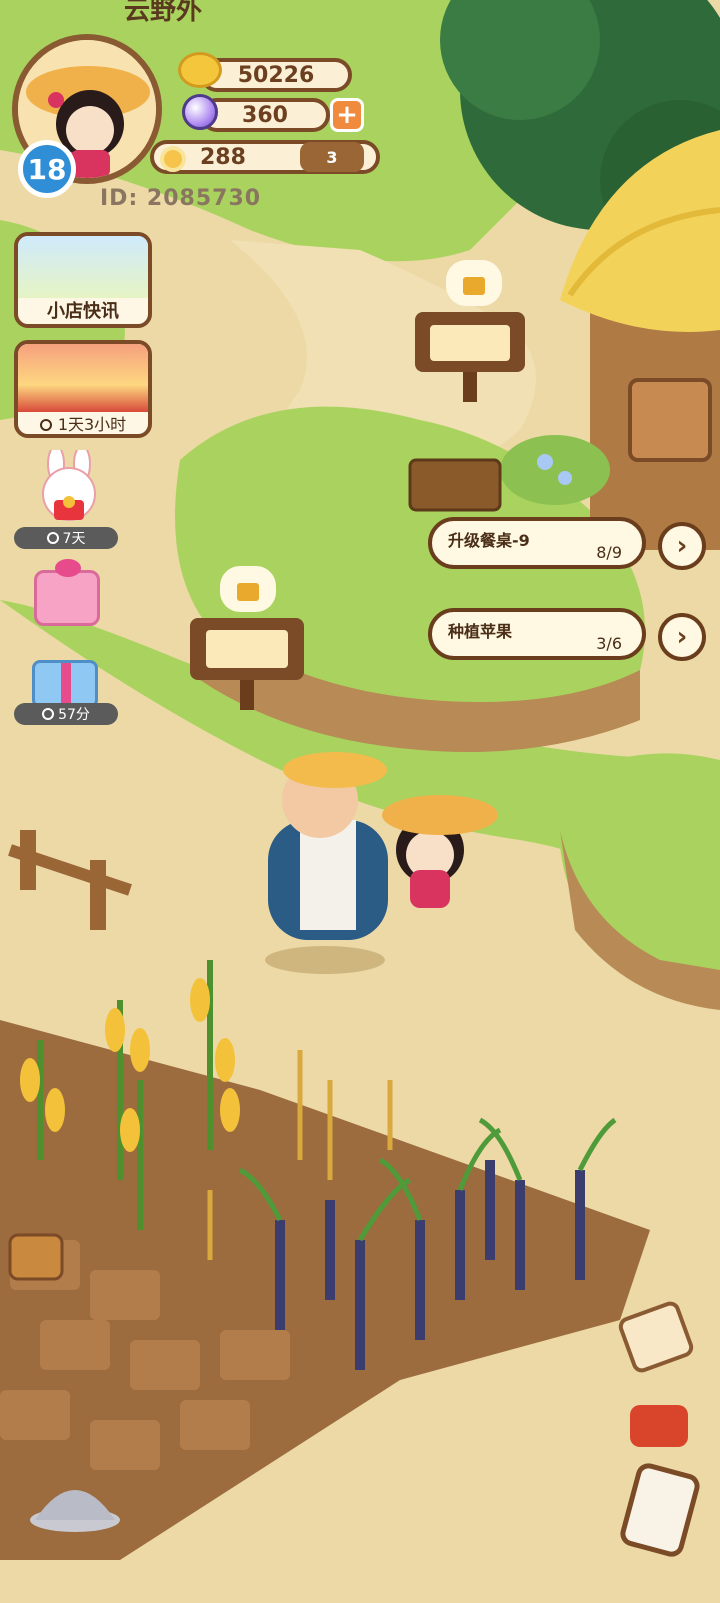 The image size is (720, 1603). Describe the element at coordinates (489, 540) in the screenshot. I see `quest-title: 升级餐桌-9` at that location.